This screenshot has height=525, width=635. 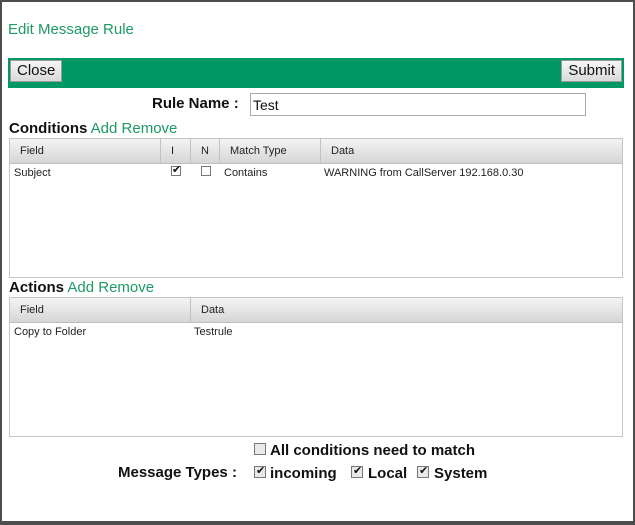 What do you see at coordinates (213, 332) in the screenshot?
I see `action-data: Testrule` at bounding box center [213, 332].